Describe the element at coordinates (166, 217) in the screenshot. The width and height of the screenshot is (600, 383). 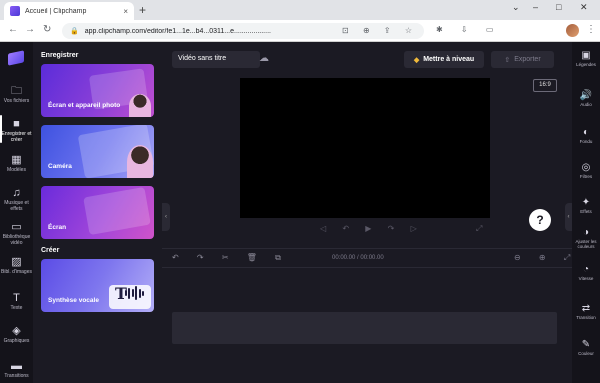
I see `collapse-panel-button: ‹` at that location.